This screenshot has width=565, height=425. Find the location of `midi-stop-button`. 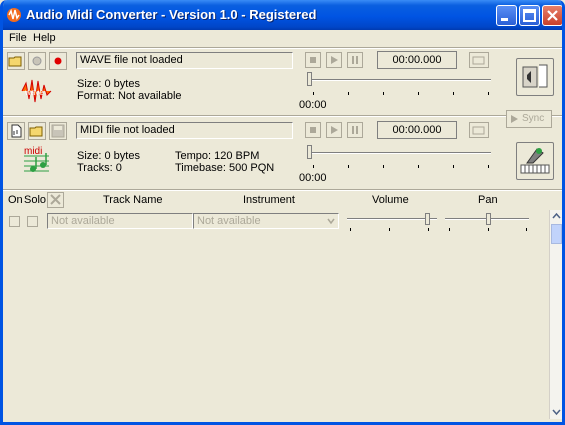

midi-stop-button is located at coordinates (313, 130).